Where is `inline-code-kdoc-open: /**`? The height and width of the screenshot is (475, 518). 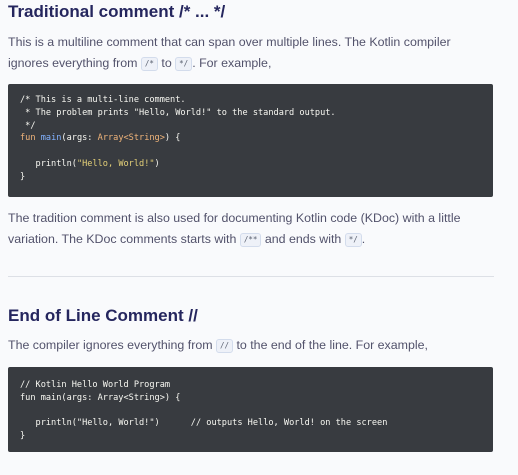 inline-code-kdoc-open: /** is located at coordinates (250, 240).